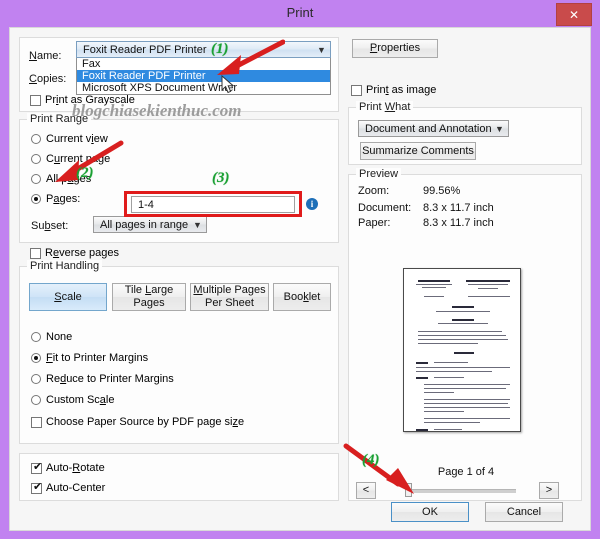 This screenshot has height=539, width=600. What do you see at coordinates (220, 49) in the screenshot?
I see `annotation-marker-1: (1)` at bounding box center [220, 49].